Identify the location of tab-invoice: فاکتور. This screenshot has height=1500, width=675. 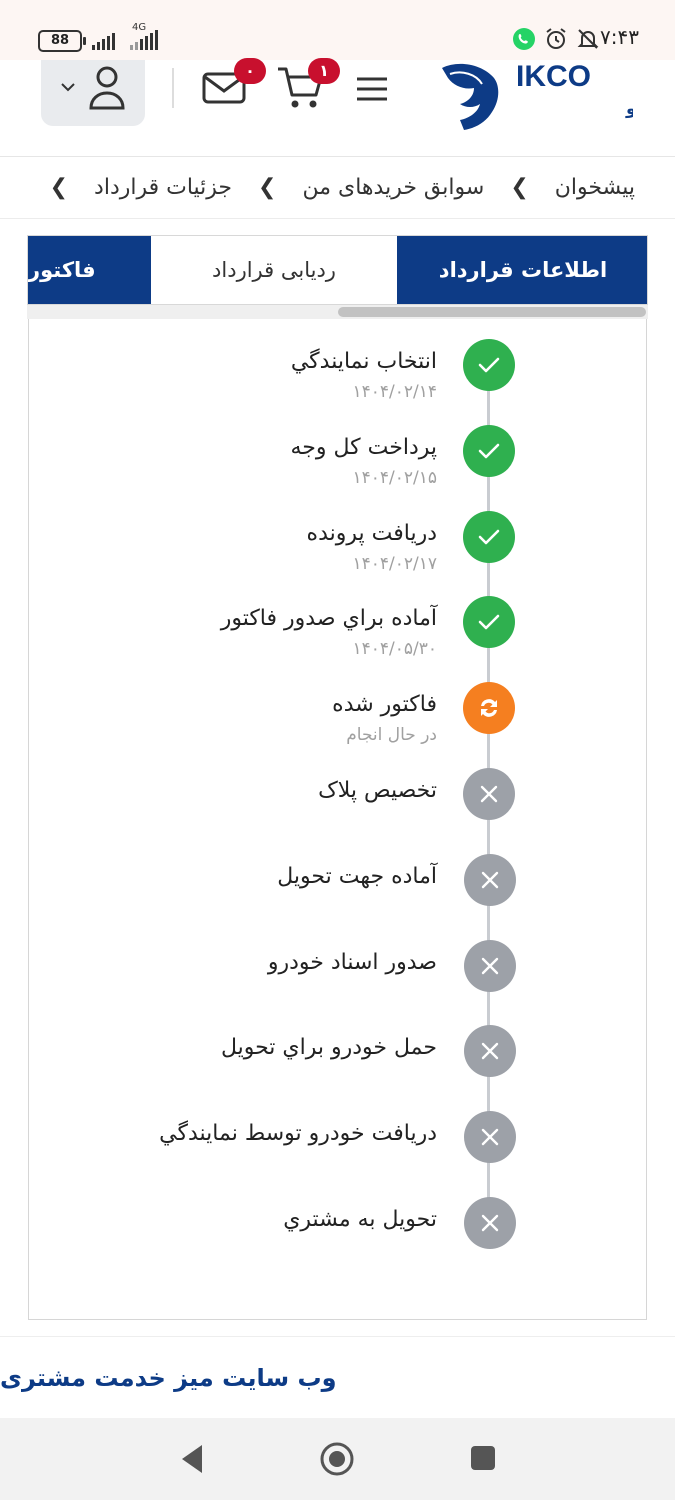
(88, 270).